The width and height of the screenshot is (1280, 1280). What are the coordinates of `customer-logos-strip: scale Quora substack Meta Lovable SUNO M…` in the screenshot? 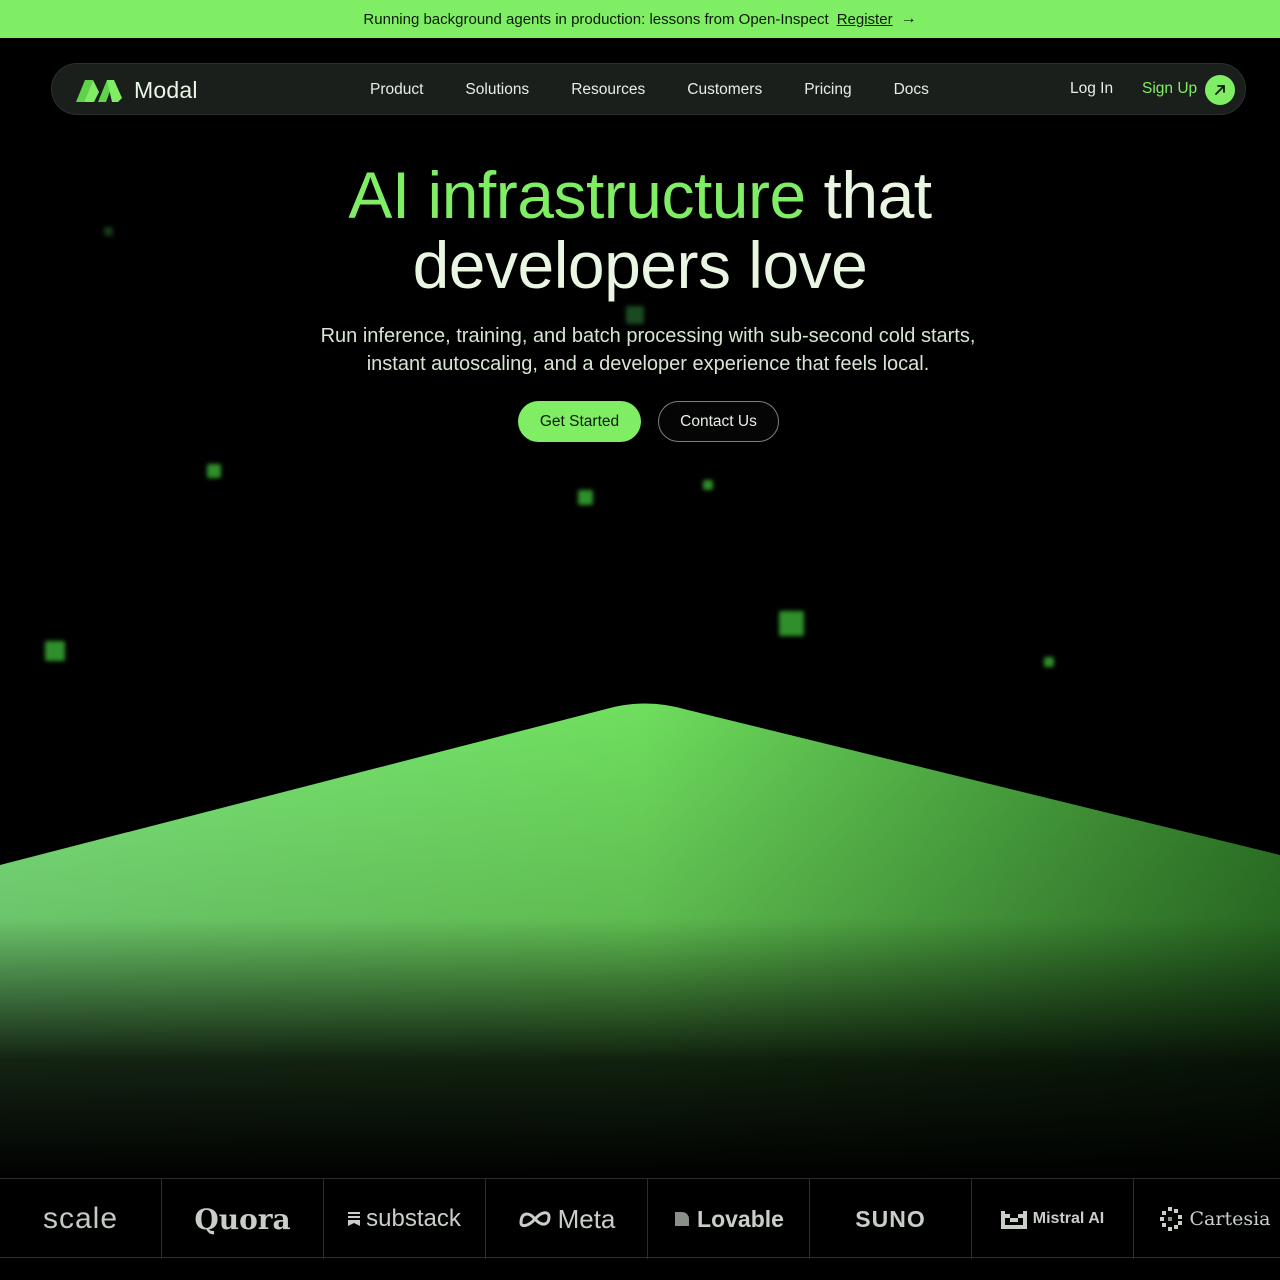 It's located at (640, 1218).